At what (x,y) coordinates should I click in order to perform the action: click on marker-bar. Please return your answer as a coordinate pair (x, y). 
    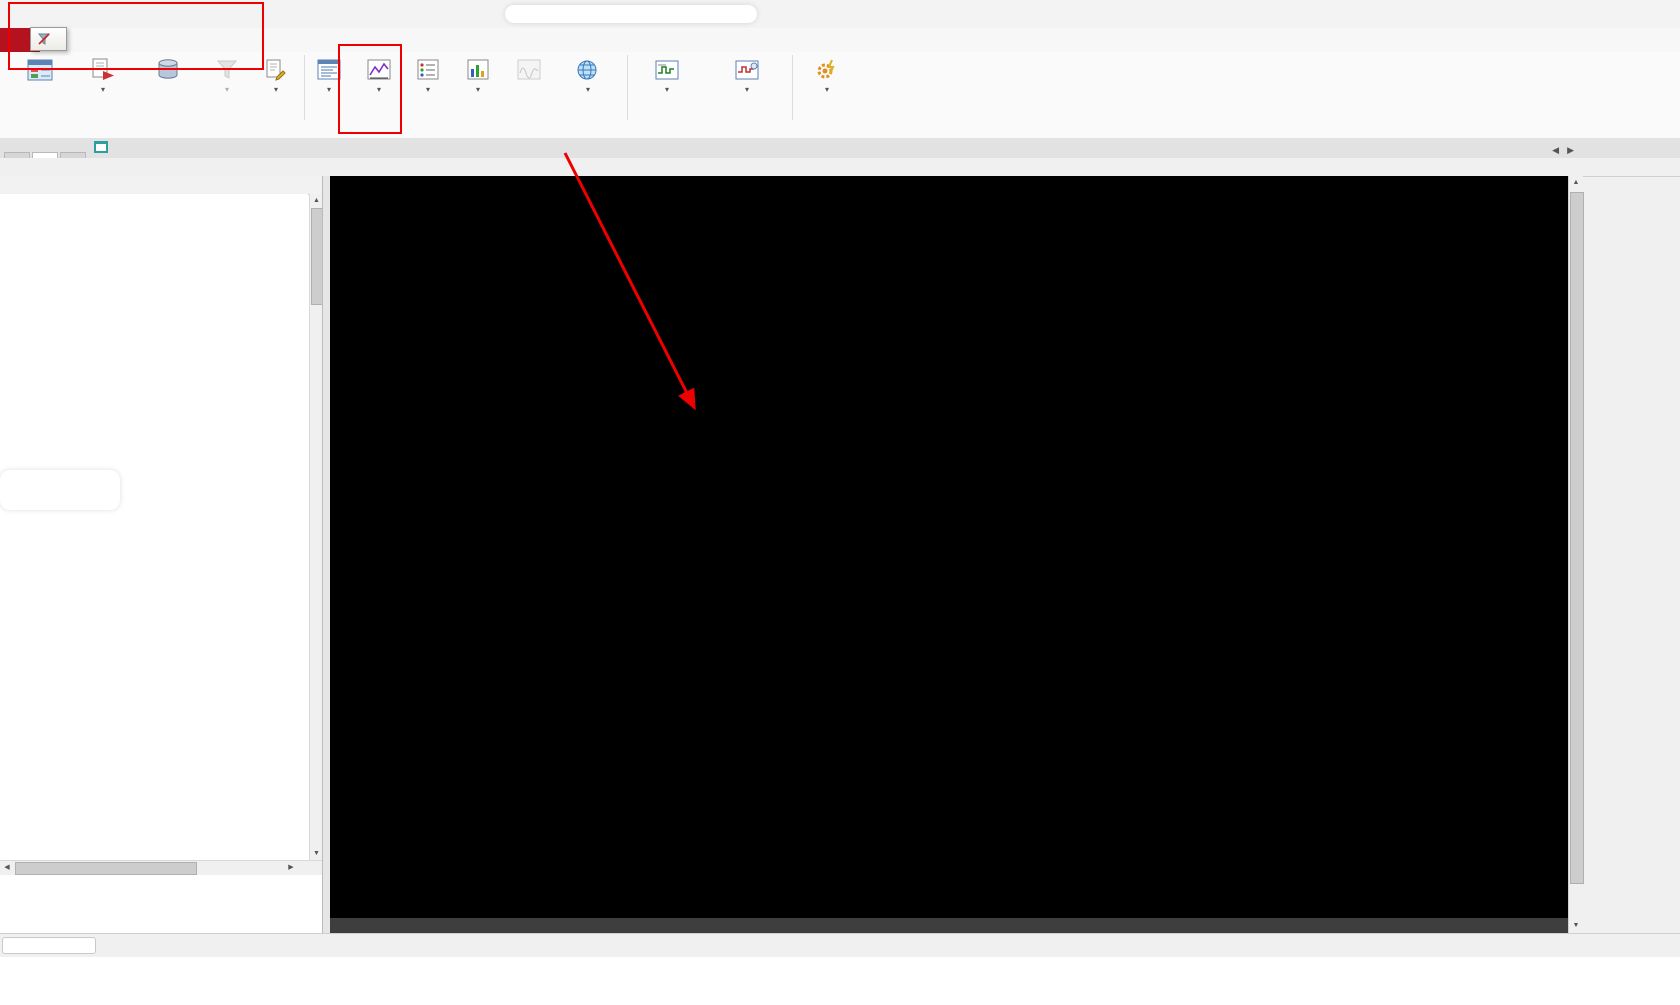
    Looking at the image, I should click on (949, 925).